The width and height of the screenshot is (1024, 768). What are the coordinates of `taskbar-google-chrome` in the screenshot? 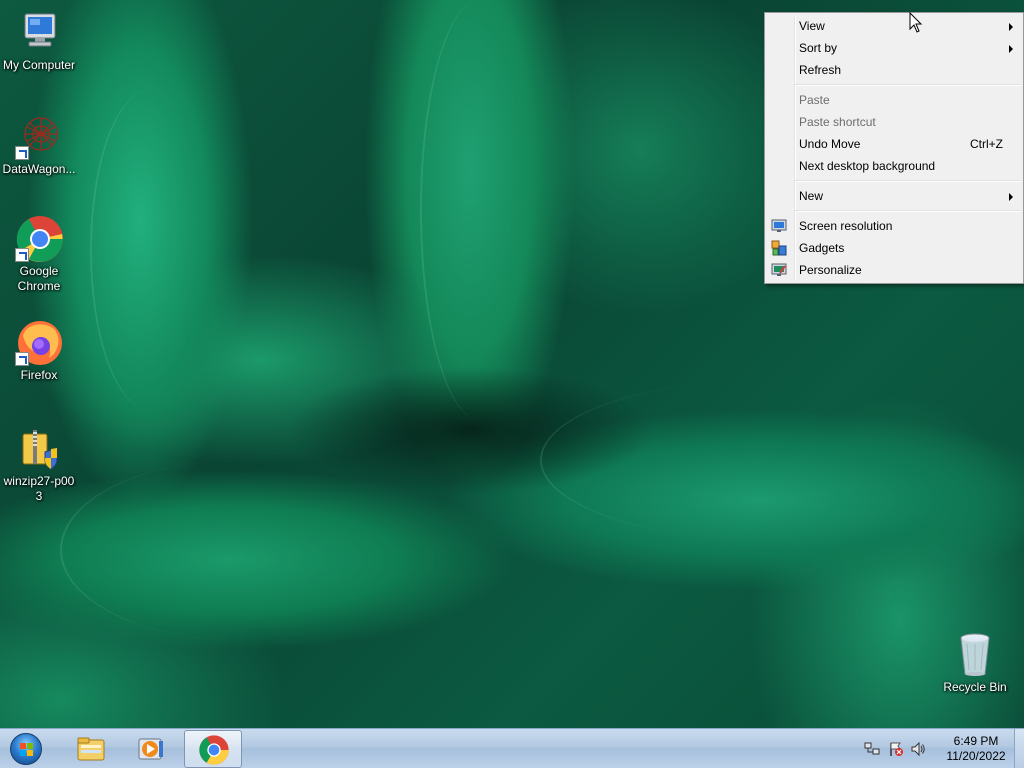 It's located at (213, 749).